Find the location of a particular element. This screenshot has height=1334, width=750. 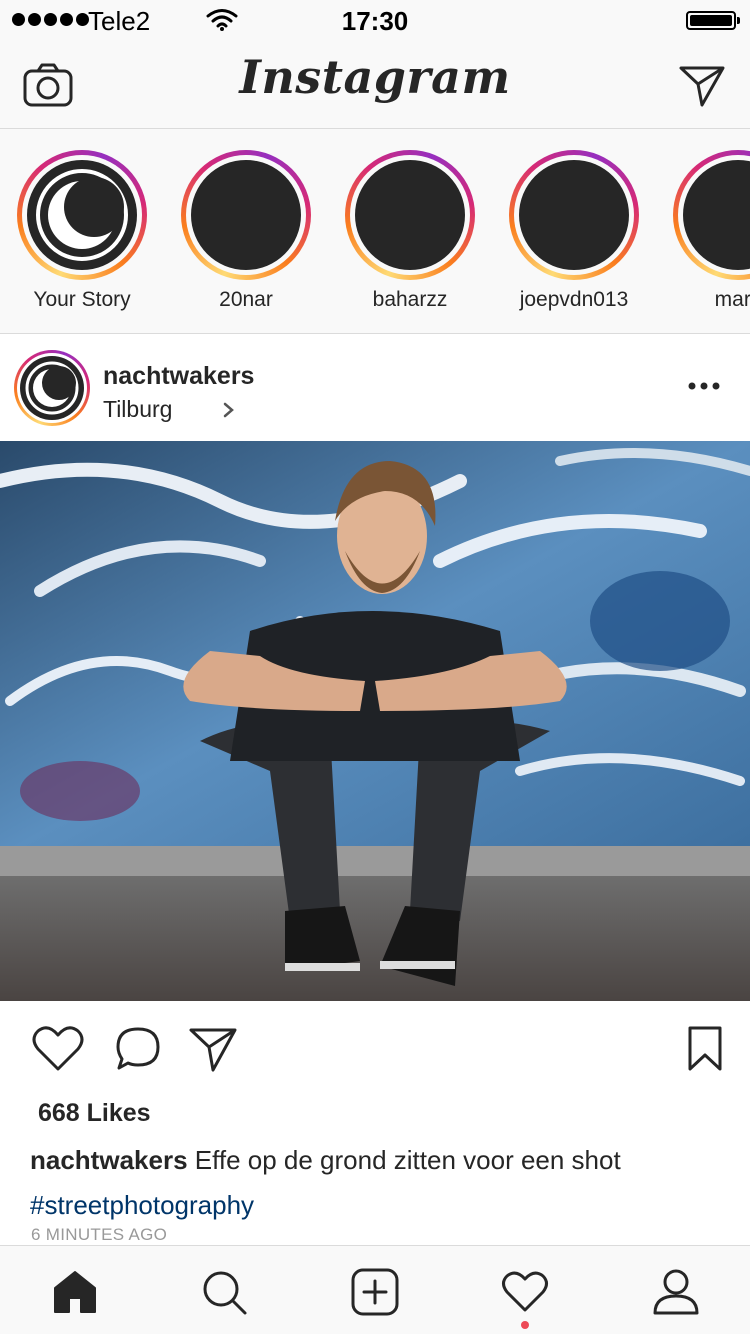

story-name: mark is located at coordinates (732, 299).